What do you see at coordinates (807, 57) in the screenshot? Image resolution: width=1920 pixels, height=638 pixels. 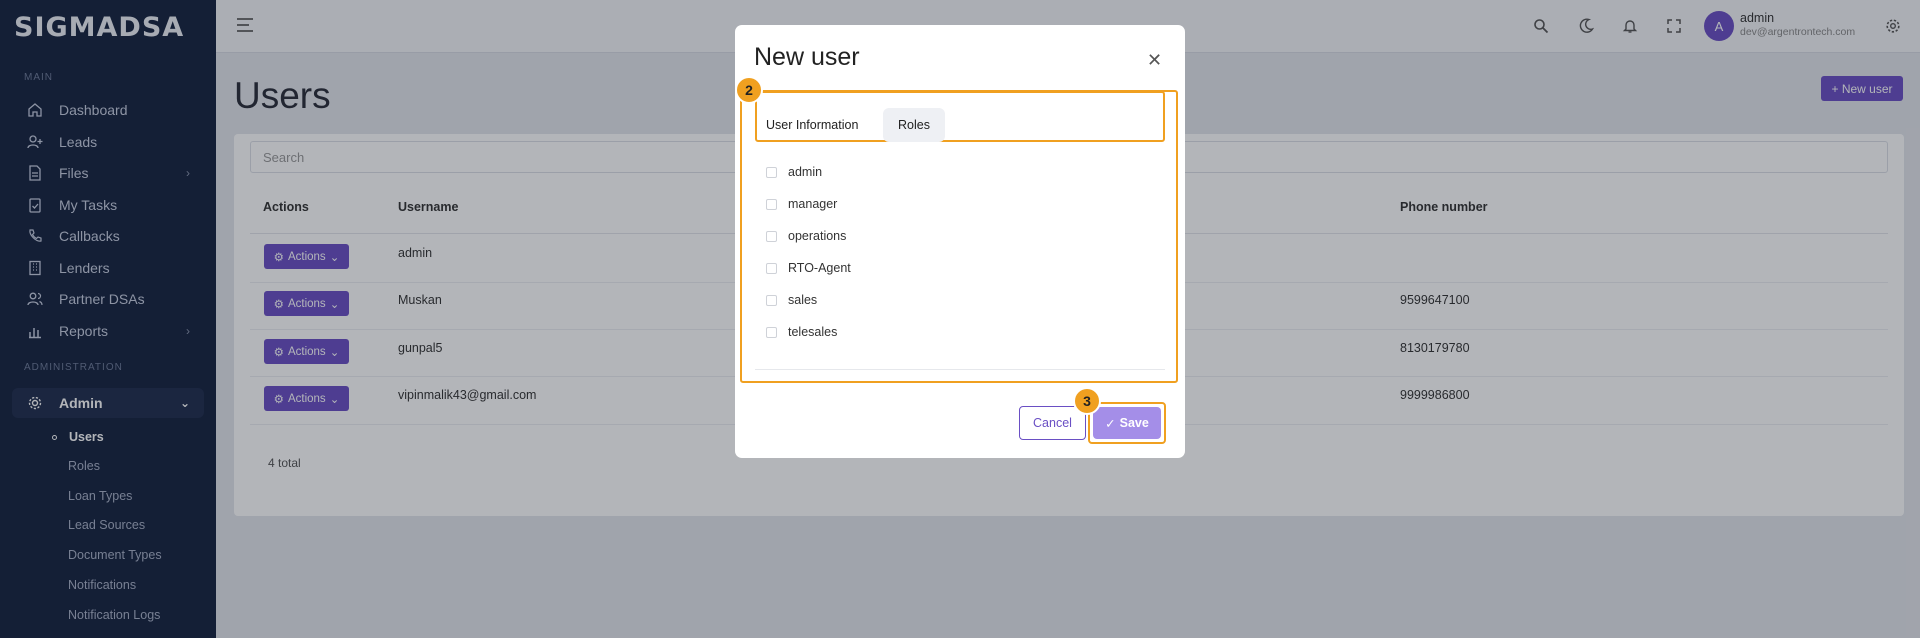 I see `dialog-title: New user` at bounding box center [807, 57].